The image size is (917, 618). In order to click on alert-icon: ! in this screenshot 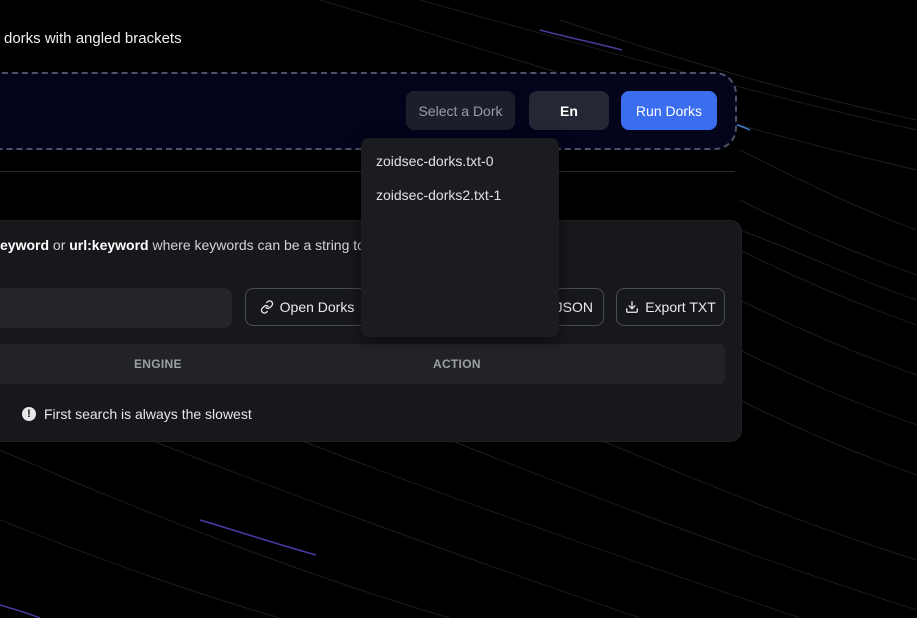, I will do `click(29, 414)`.